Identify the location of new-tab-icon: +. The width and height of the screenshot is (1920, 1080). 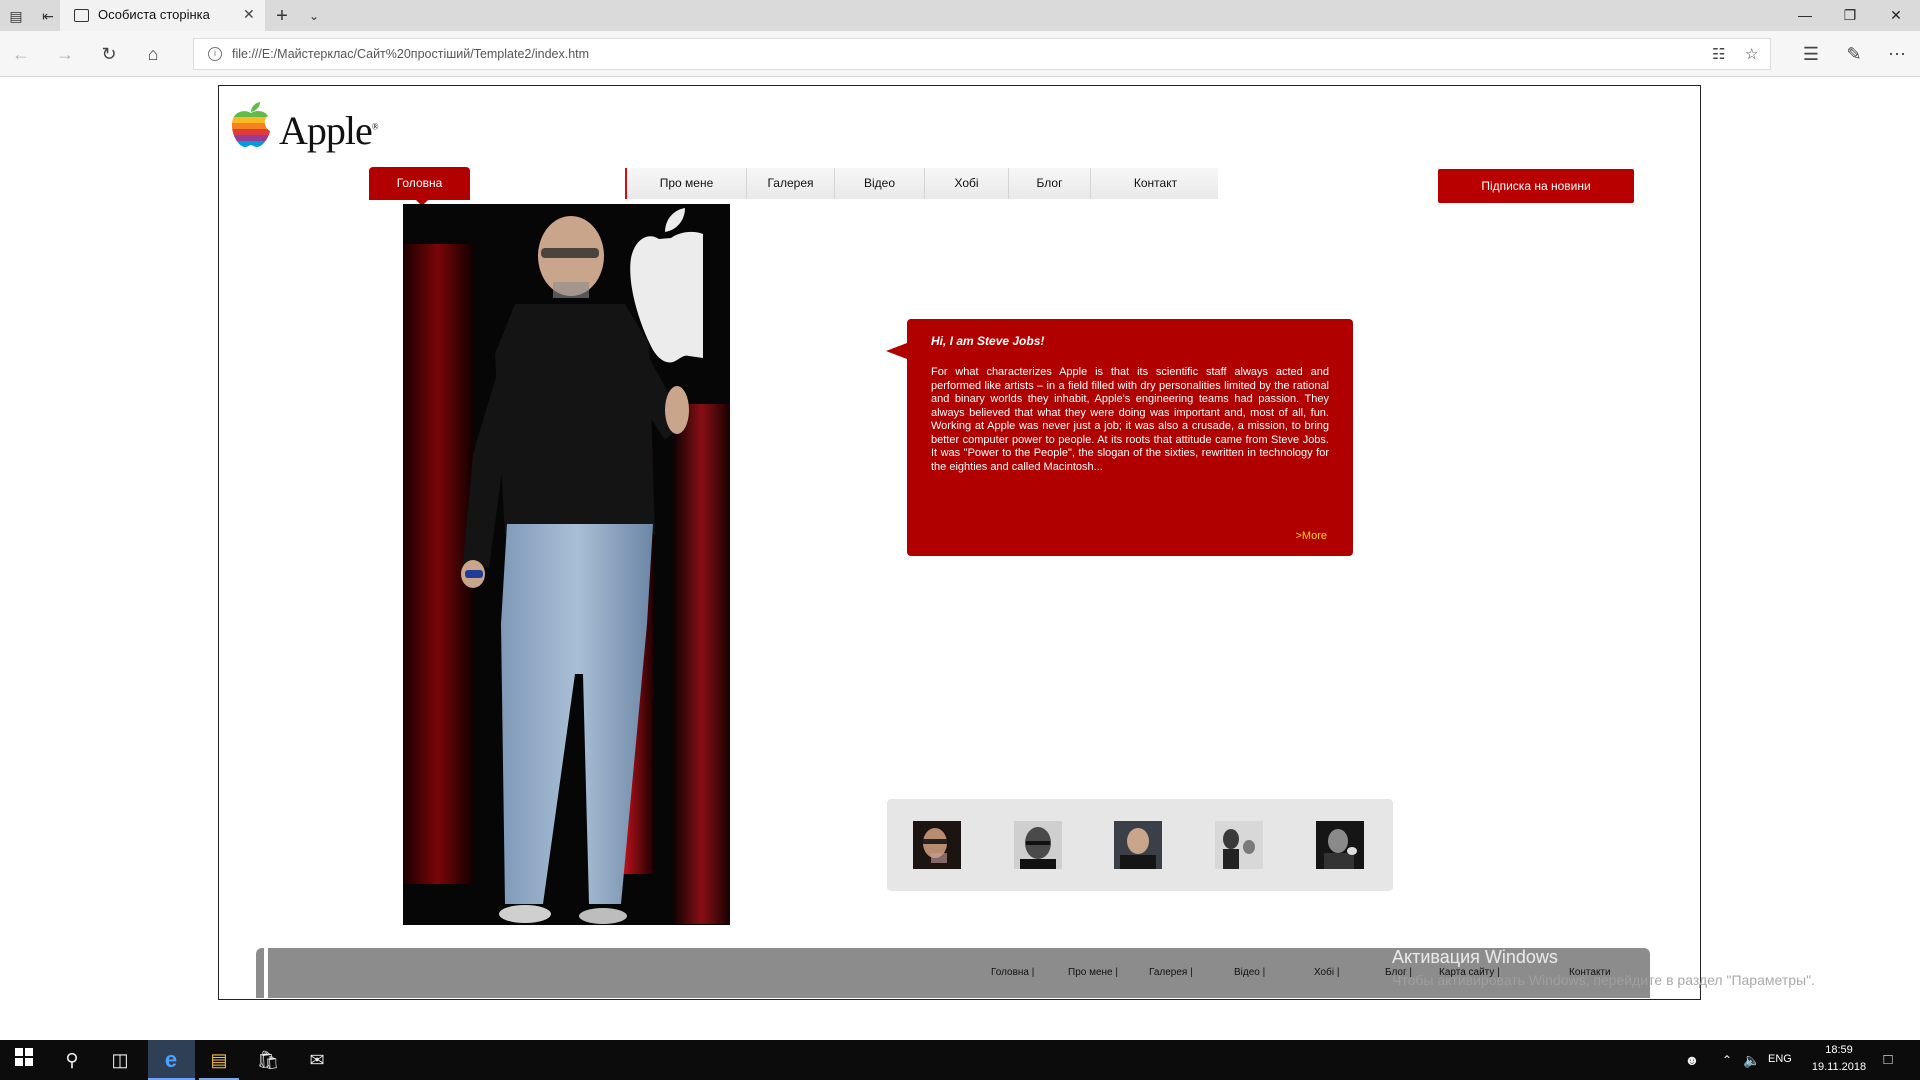
(282, 16).